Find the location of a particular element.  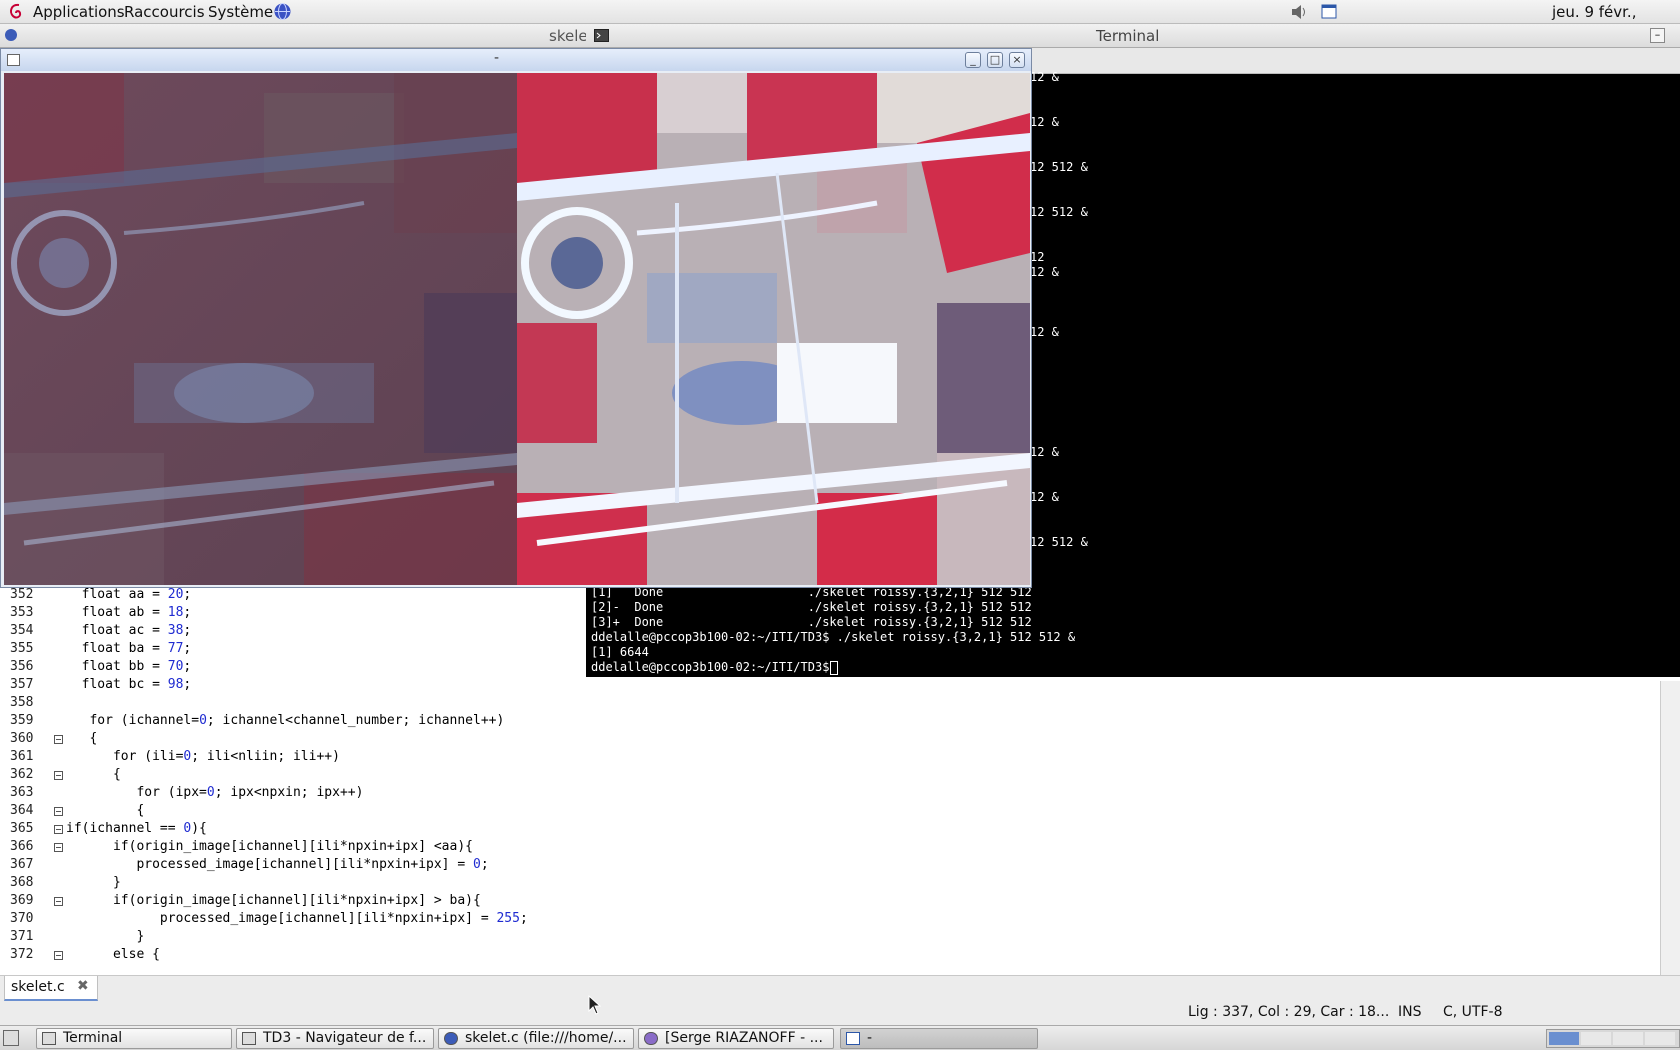

line-number: 355 is located at coordinates (22, 648).